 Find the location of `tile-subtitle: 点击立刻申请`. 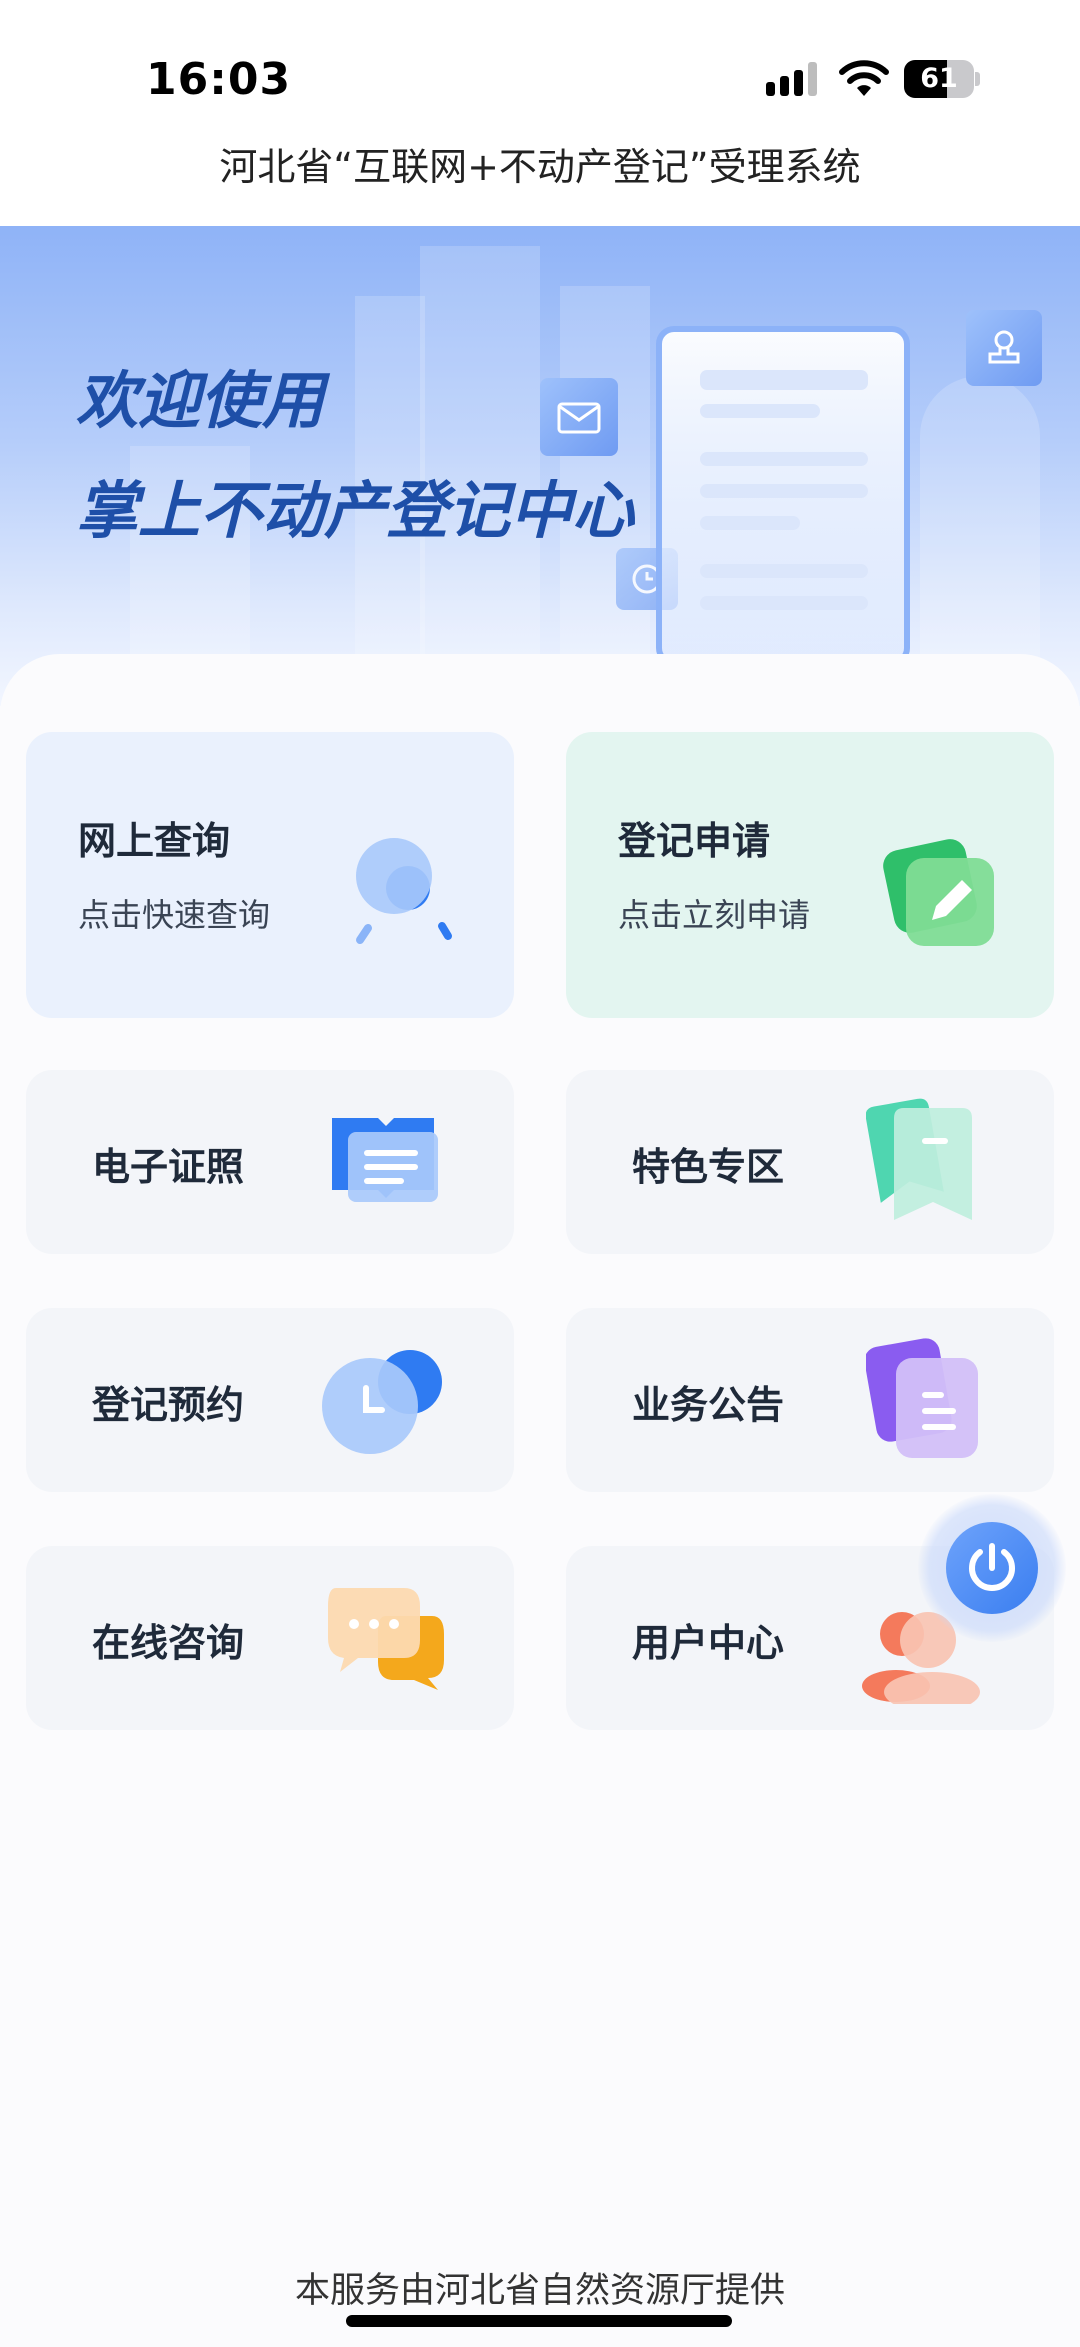

tile-subtitle: 点击立刻申请 is located at coordinates (714, 915).